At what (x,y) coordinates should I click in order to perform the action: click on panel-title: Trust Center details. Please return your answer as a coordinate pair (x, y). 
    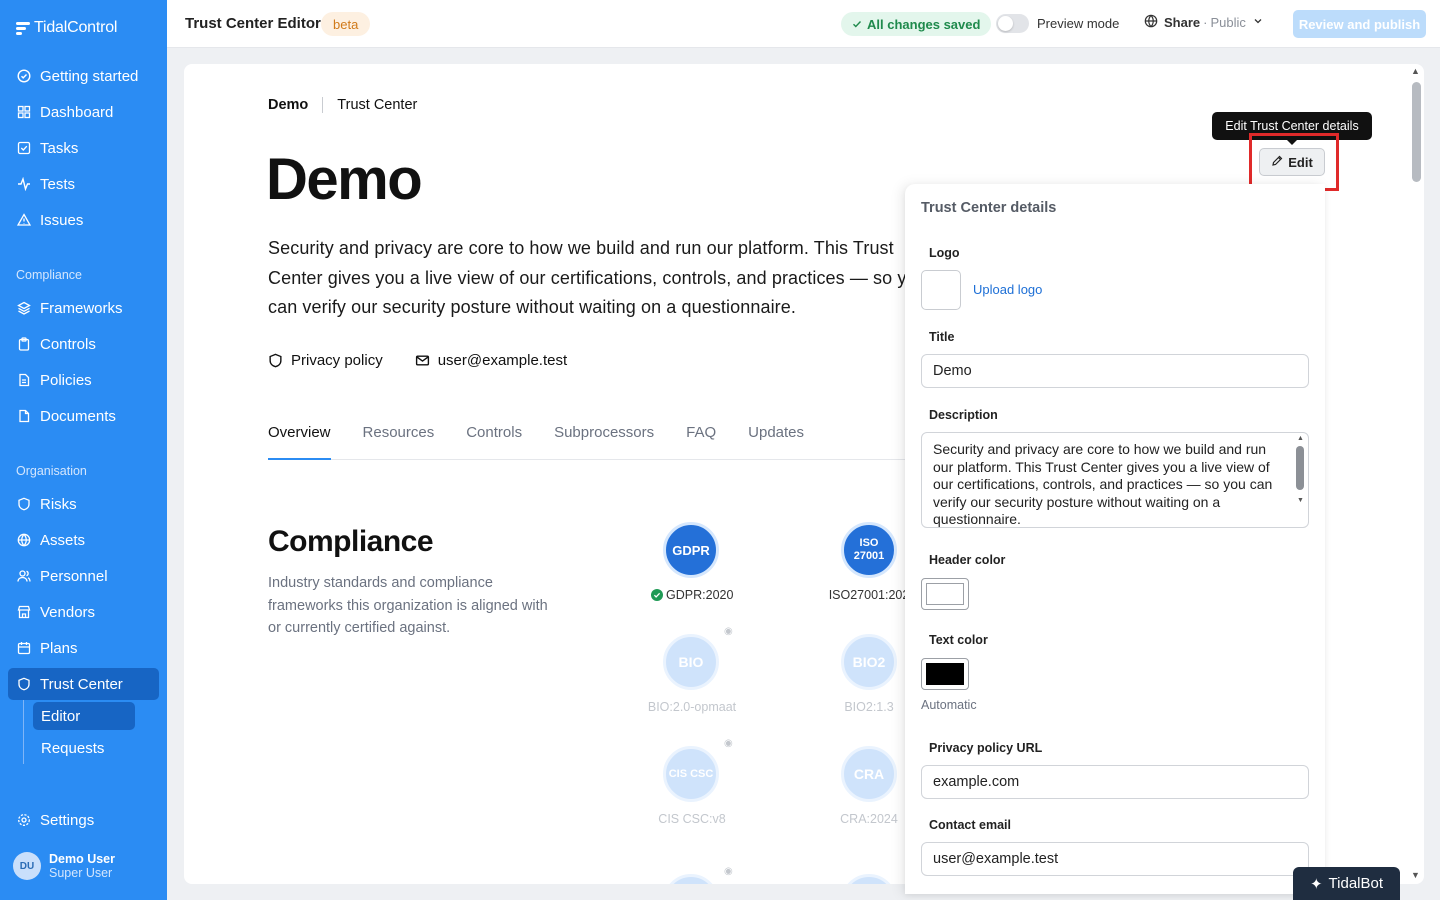
    Looking at the image, I should click on (989, 208).